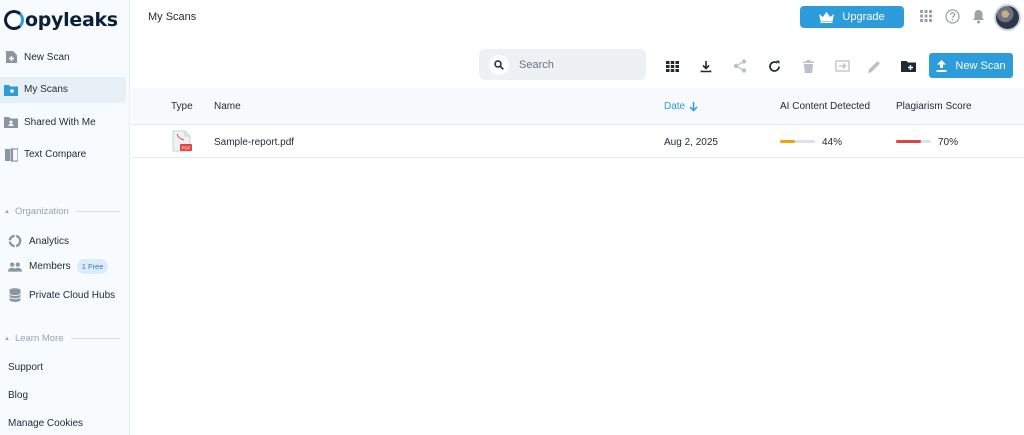 The height and width of the screenshot is (435, 1024). Describe the element at coordinates (72, 295) in the screenshot. I see `sidebar-item-label: Private Cloud Hubs` at that location.